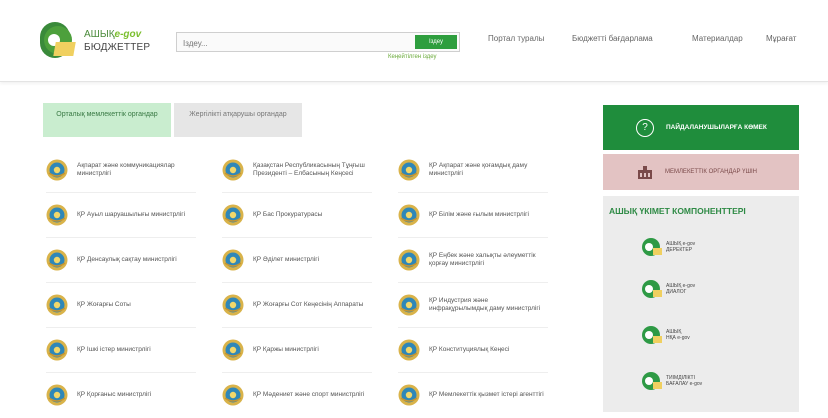  Describe the element at coordinates (131, 214) in the screenshot. I see `org-label: ҚР Ауыл шаруашылығы министрлігі` at that location.